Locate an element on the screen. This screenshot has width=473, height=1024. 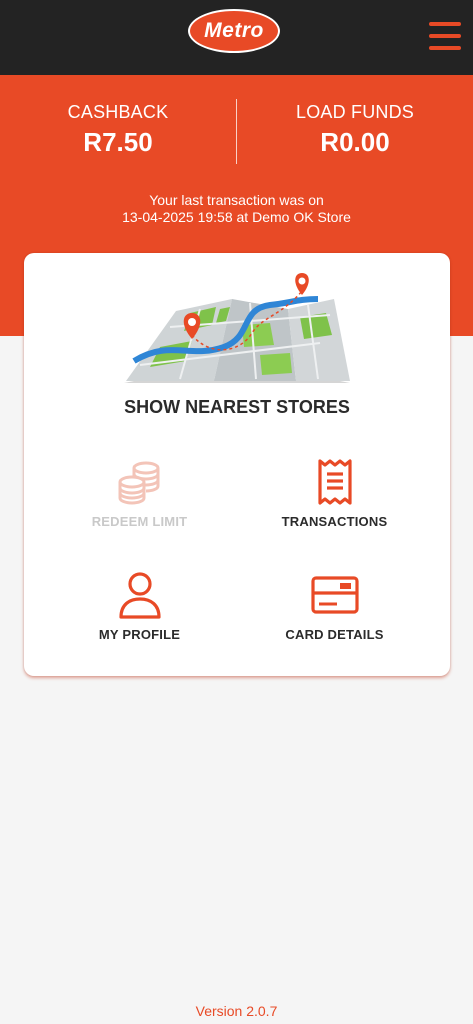
top-bar: Metro is located at coordinates (236, 37).